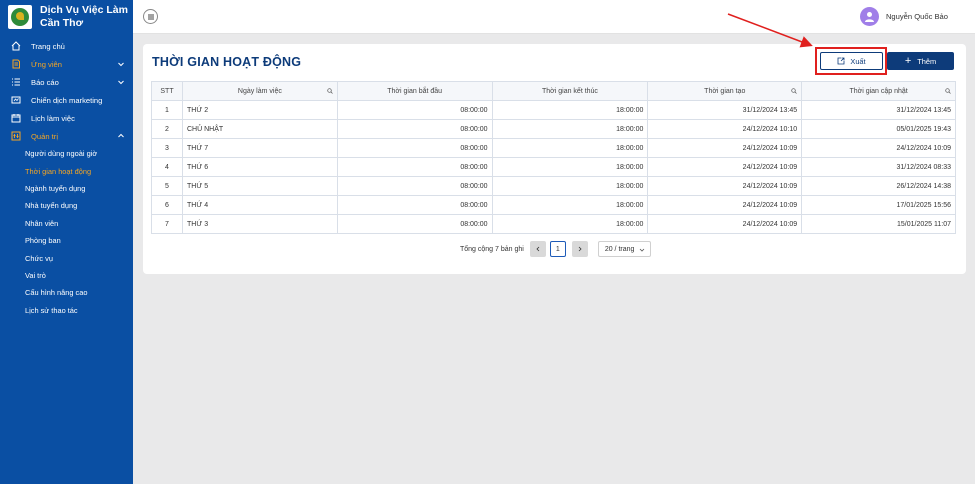 The width and height of the screenshot is (975, 484). What do you see at coordinates (869, 16) in the screenshot?
I see `avatar` at bounding box center [869, 16].